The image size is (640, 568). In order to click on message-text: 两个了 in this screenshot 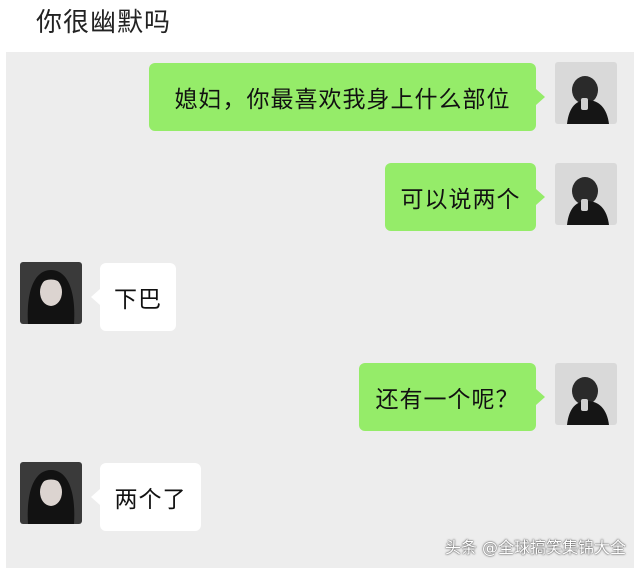, I will do `click(150, 500)`.